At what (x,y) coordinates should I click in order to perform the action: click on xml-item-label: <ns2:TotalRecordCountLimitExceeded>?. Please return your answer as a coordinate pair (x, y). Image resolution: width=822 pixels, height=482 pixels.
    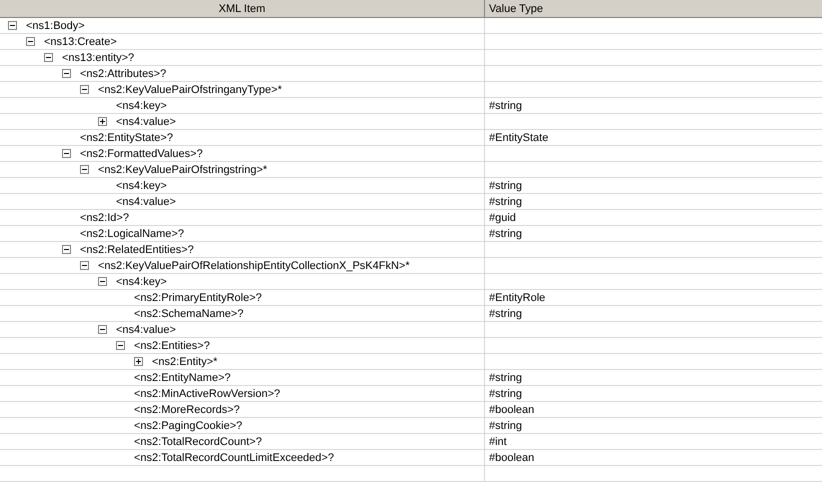
    Looking at the image, I should click on (234, 458).